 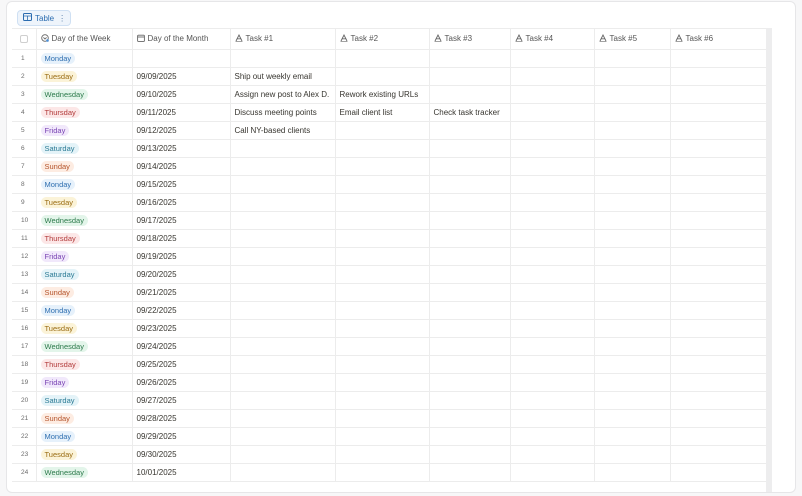 What do you see at coordinates (389, 184) in the screenshot?
I see `table-row: 8 Monday 09/15/2025` at bounding box center [389, 184].